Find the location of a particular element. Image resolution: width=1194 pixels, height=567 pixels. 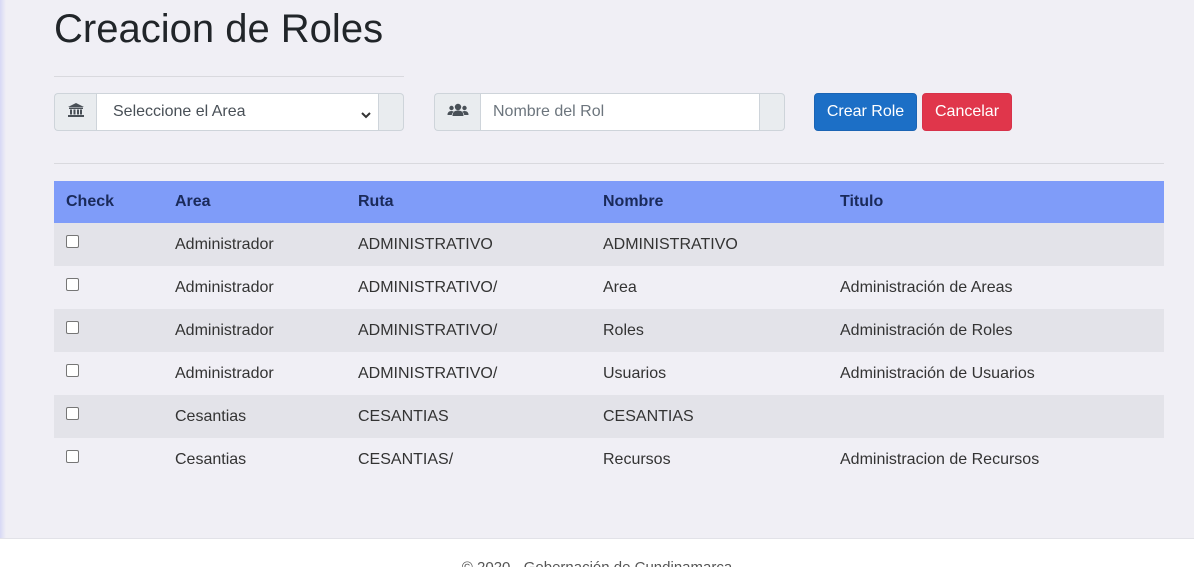

cell-ruta: ADMINISTRATIVO is located at coordinates (425, 244).